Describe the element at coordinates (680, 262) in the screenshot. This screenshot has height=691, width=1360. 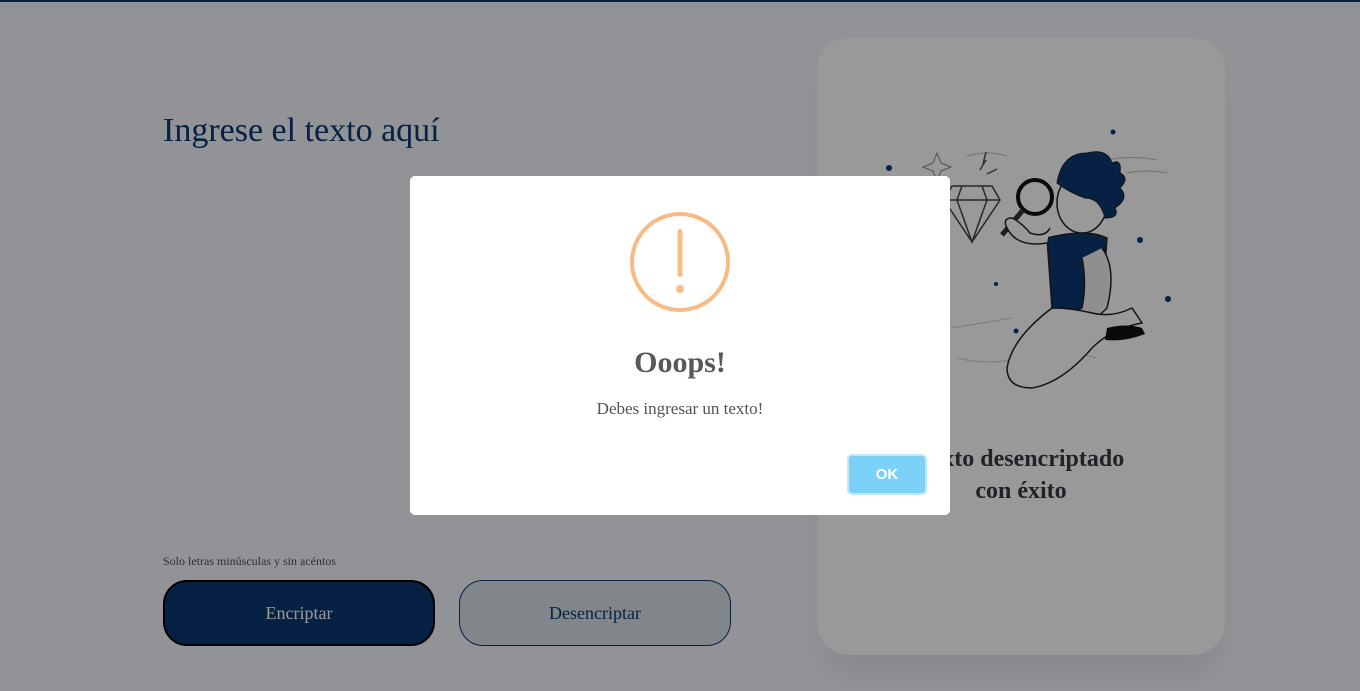
I see `warning-icon` at that location.